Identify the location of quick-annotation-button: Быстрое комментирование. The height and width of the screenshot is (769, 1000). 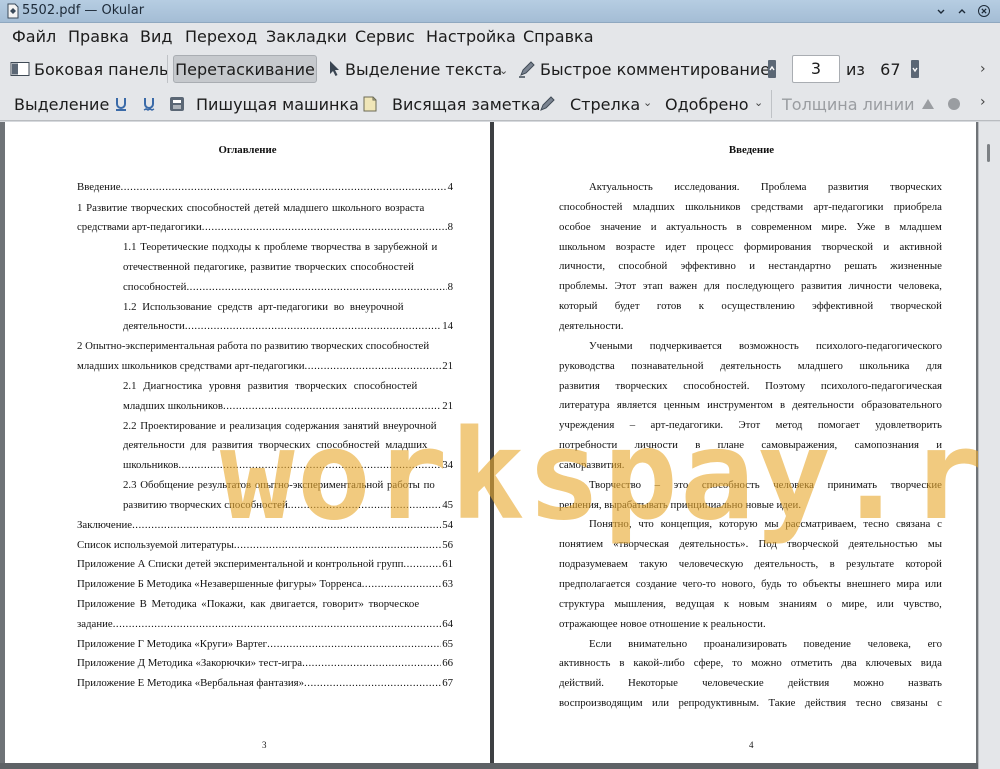
(644, 69).